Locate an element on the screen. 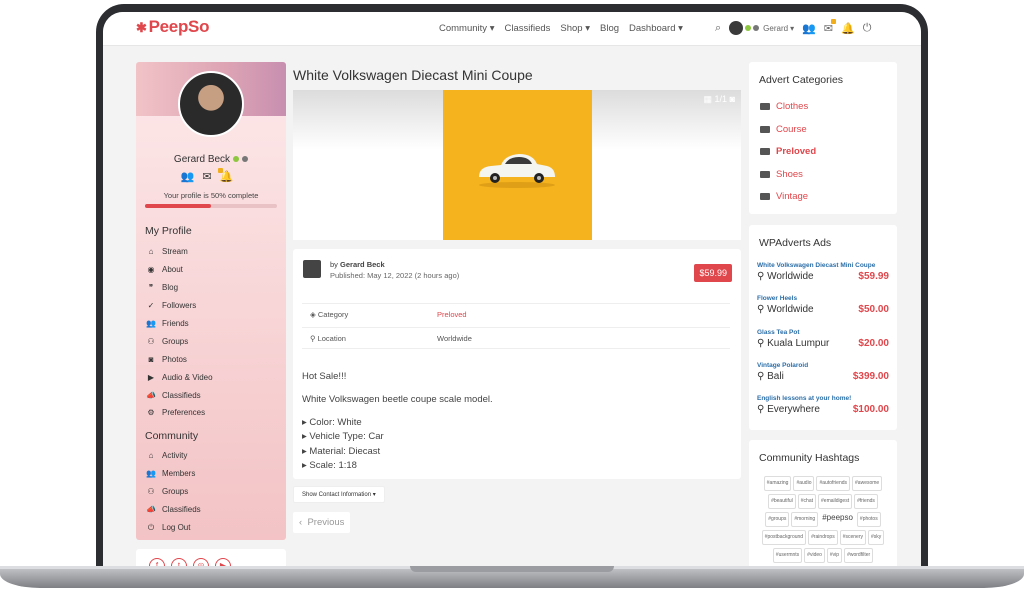 This screenshot has height=595, width=1024. show-contact-button: Show Contact Information ▾ is located at coordinates (339, 494).